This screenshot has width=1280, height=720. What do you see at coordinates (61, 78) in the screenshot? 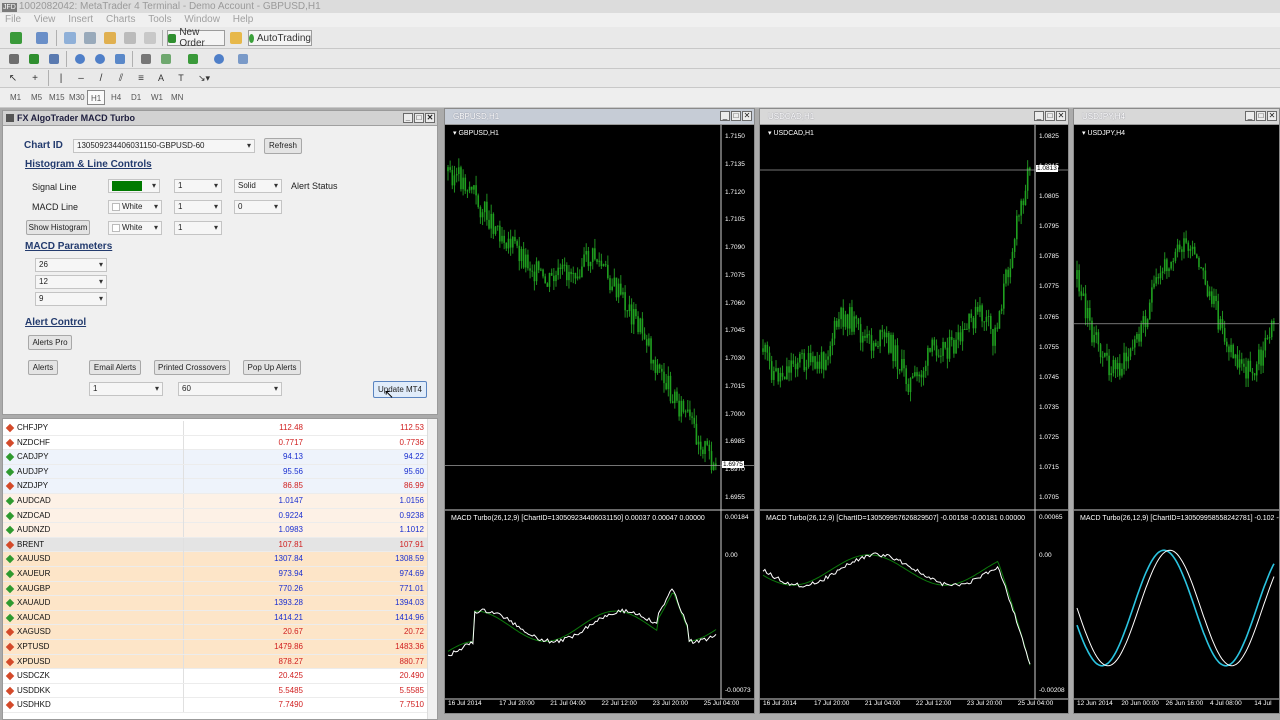
I see `vertical-line-icon: |` at bounding box center [61, 78].